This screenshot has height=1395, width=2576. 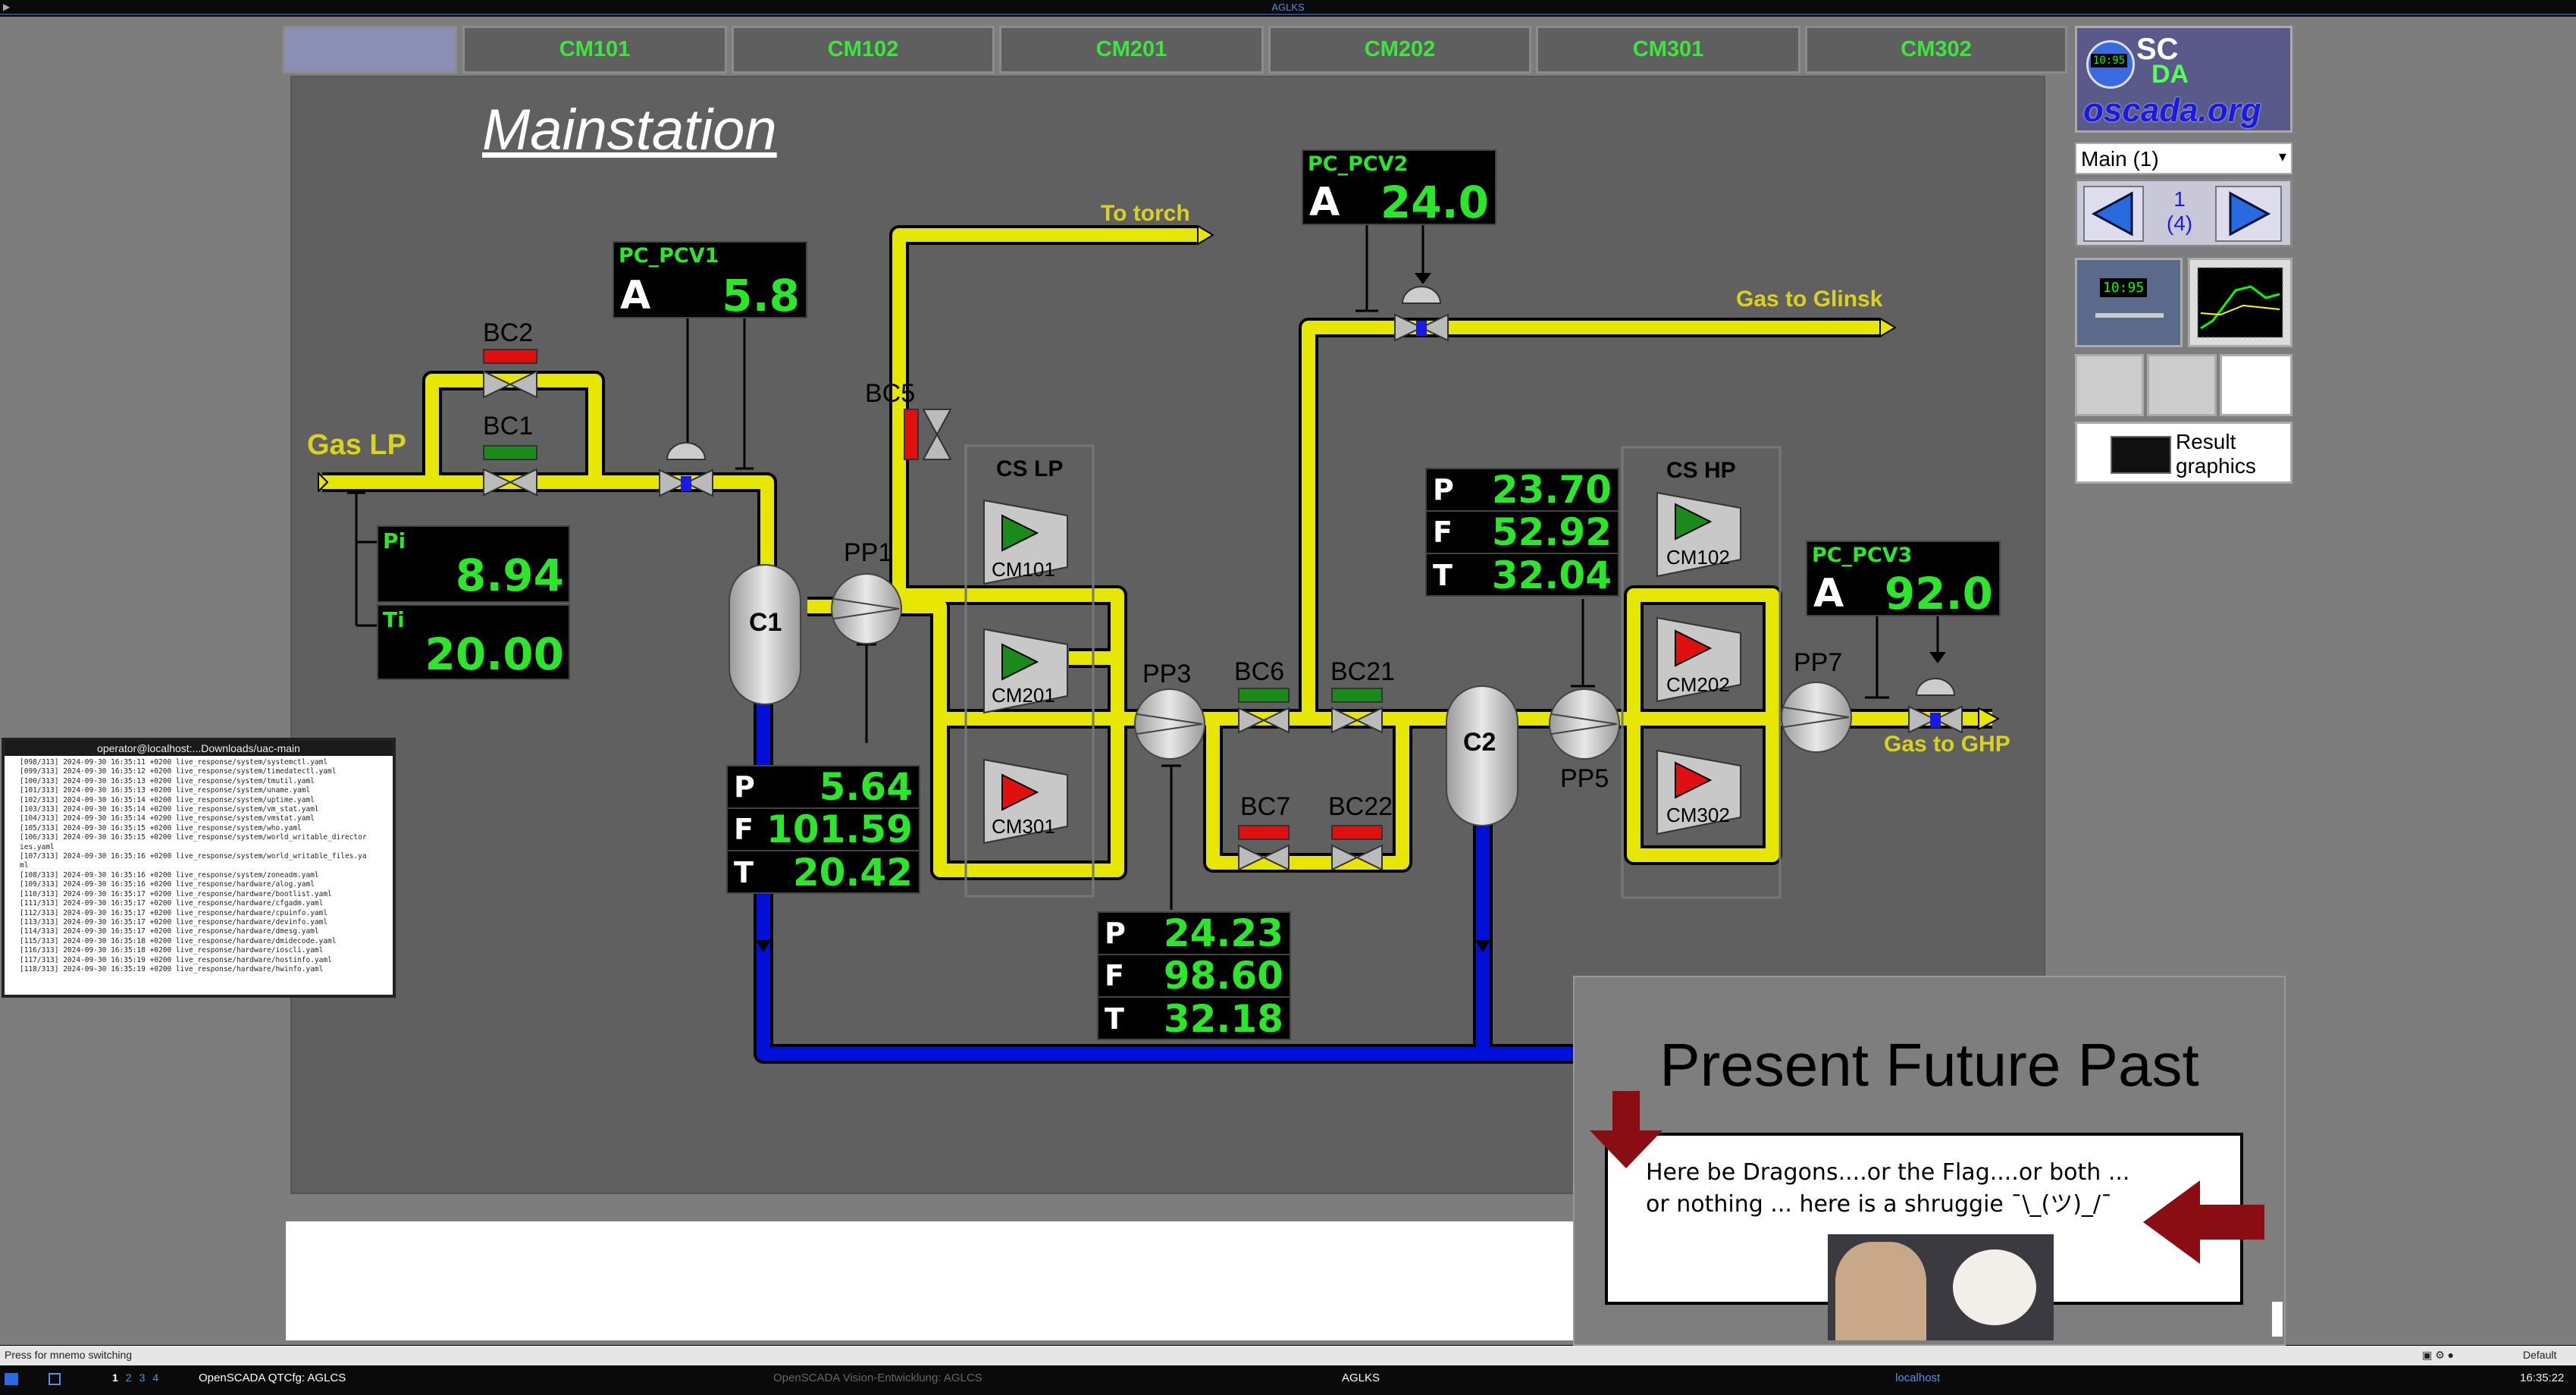 What do you see at coordinates (1114, 1019) in the screenshot?
I see `pft-pp3-t-label: T` at bounding box center [1114, 1019].